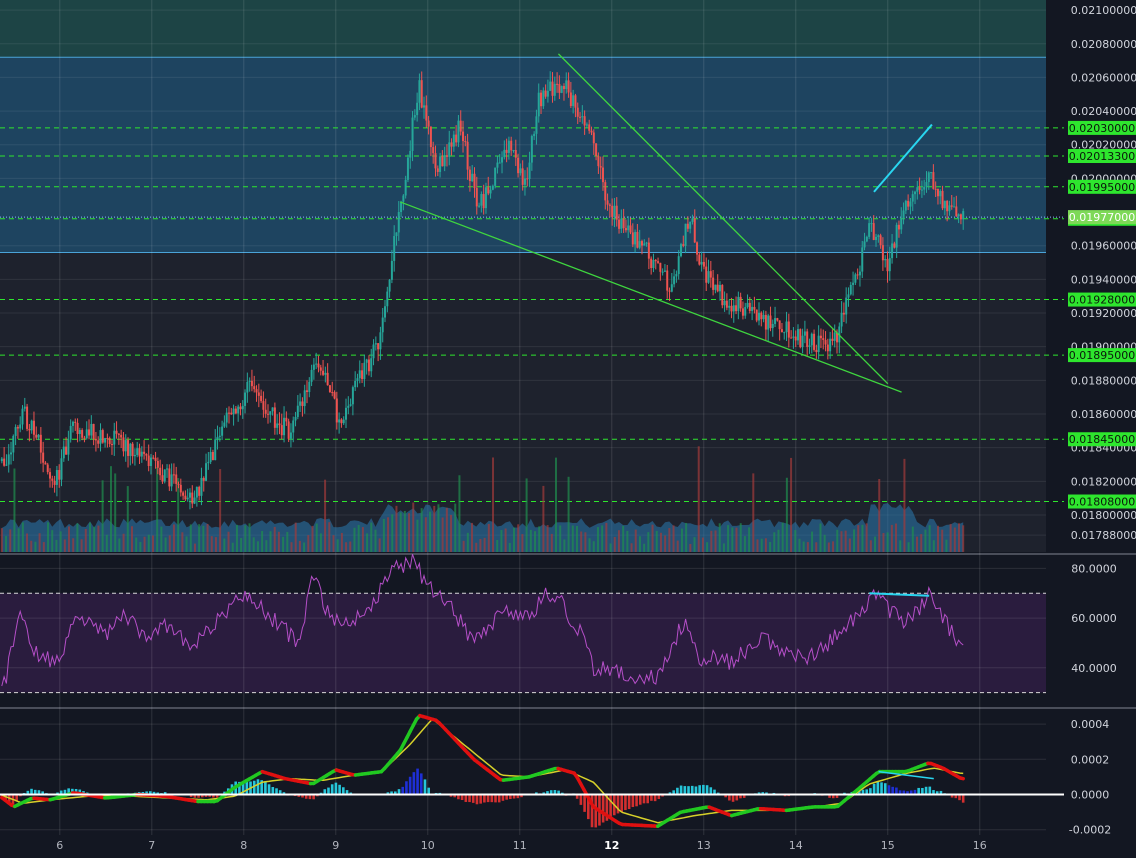 Image resolution: width=1136 pixels, height=858 pixels. Describe the element at coordinates (1102, 217) in the screenshot. I see `current-price-label: 0.01977000` at that location.